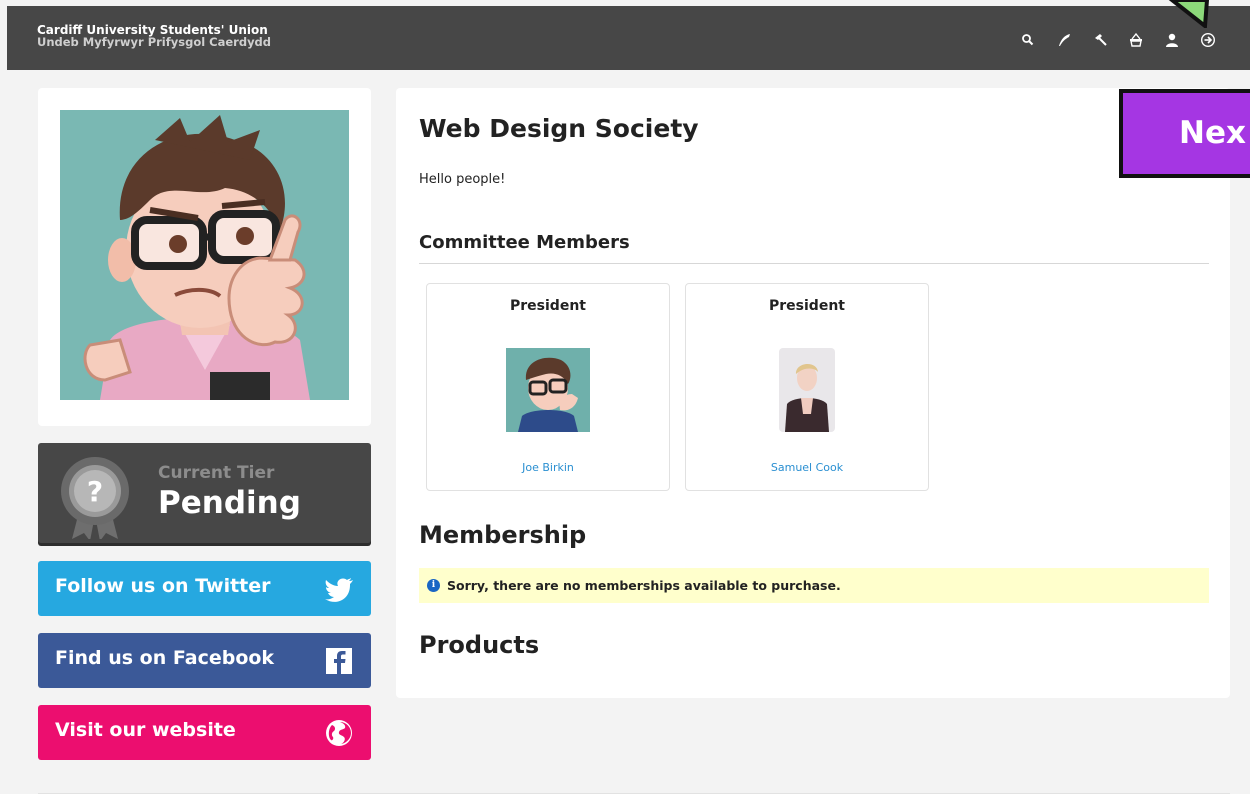 This screenshot has height=794, width=1250. What do you see at coordinates (229, 503) in the screenshot?
I see `tier-value: Pending` at bounding box center [229, 503].